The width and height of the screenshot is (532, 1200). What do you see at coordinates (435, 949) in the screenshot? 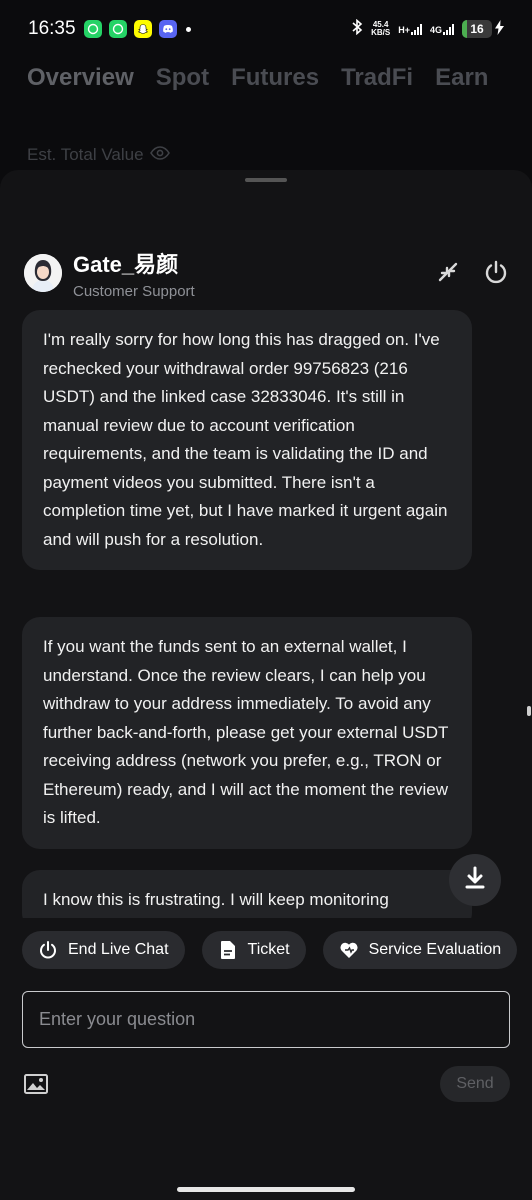
I see `service-evaluation-label: Service Evaluation` at bounding box center [435, 949].